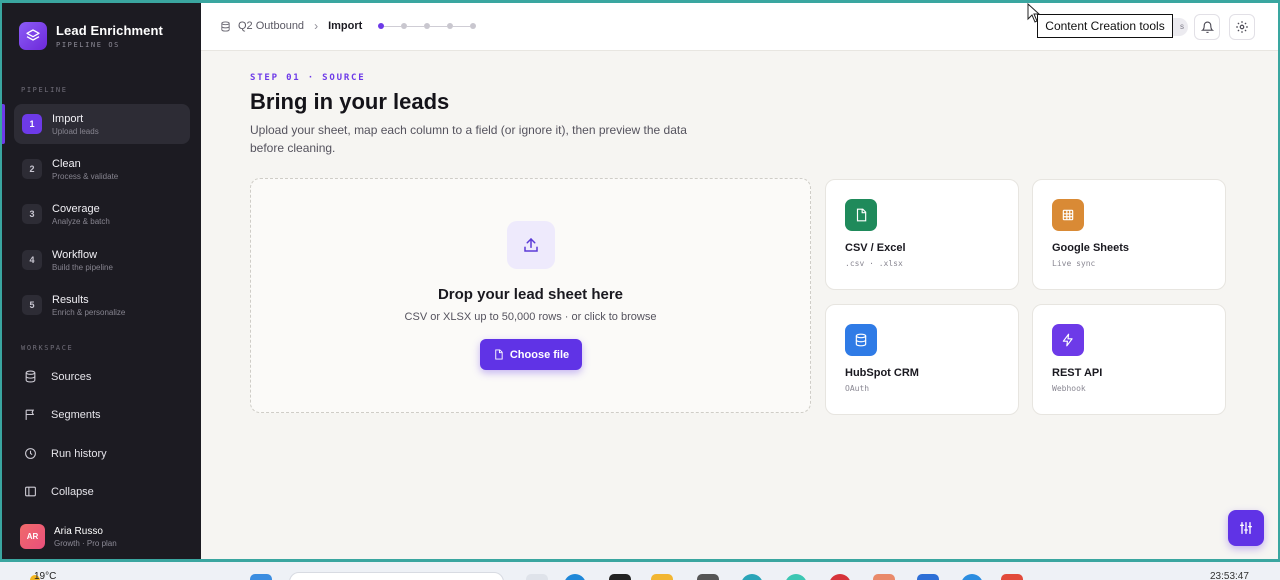 This screenshot has width=1280, height=580. I want to click on file-icon, so click(861, 215).